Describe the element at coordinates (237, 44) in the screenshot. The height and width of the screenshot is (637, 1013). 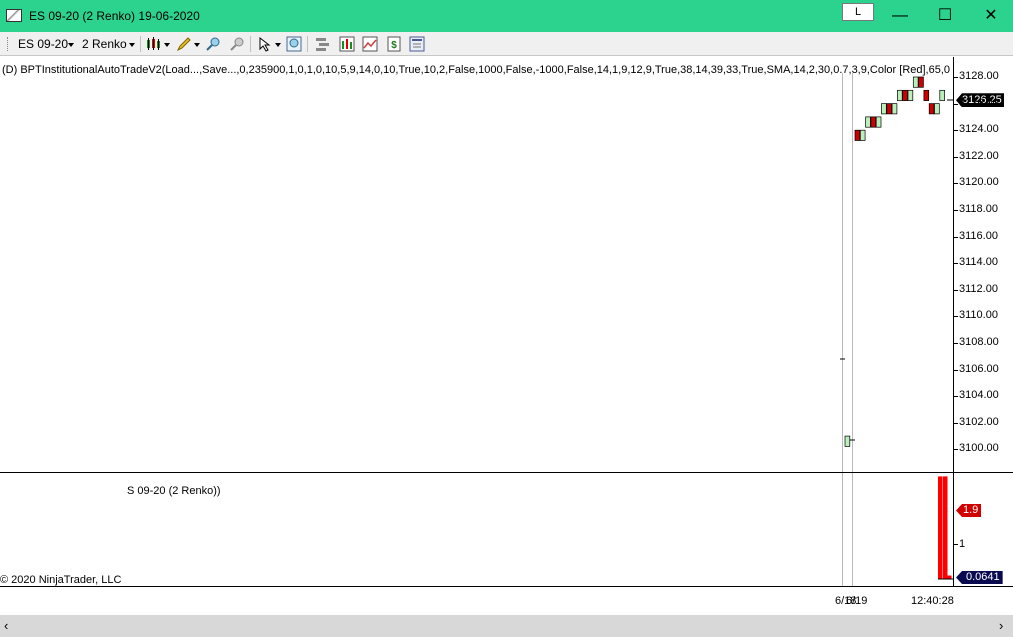
I see `zoom-out-icon` at that location.